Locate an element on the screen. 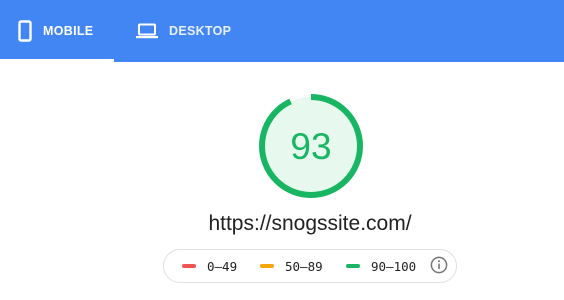  performance-score-gauge: 93 is located at coordinates (311, 146).